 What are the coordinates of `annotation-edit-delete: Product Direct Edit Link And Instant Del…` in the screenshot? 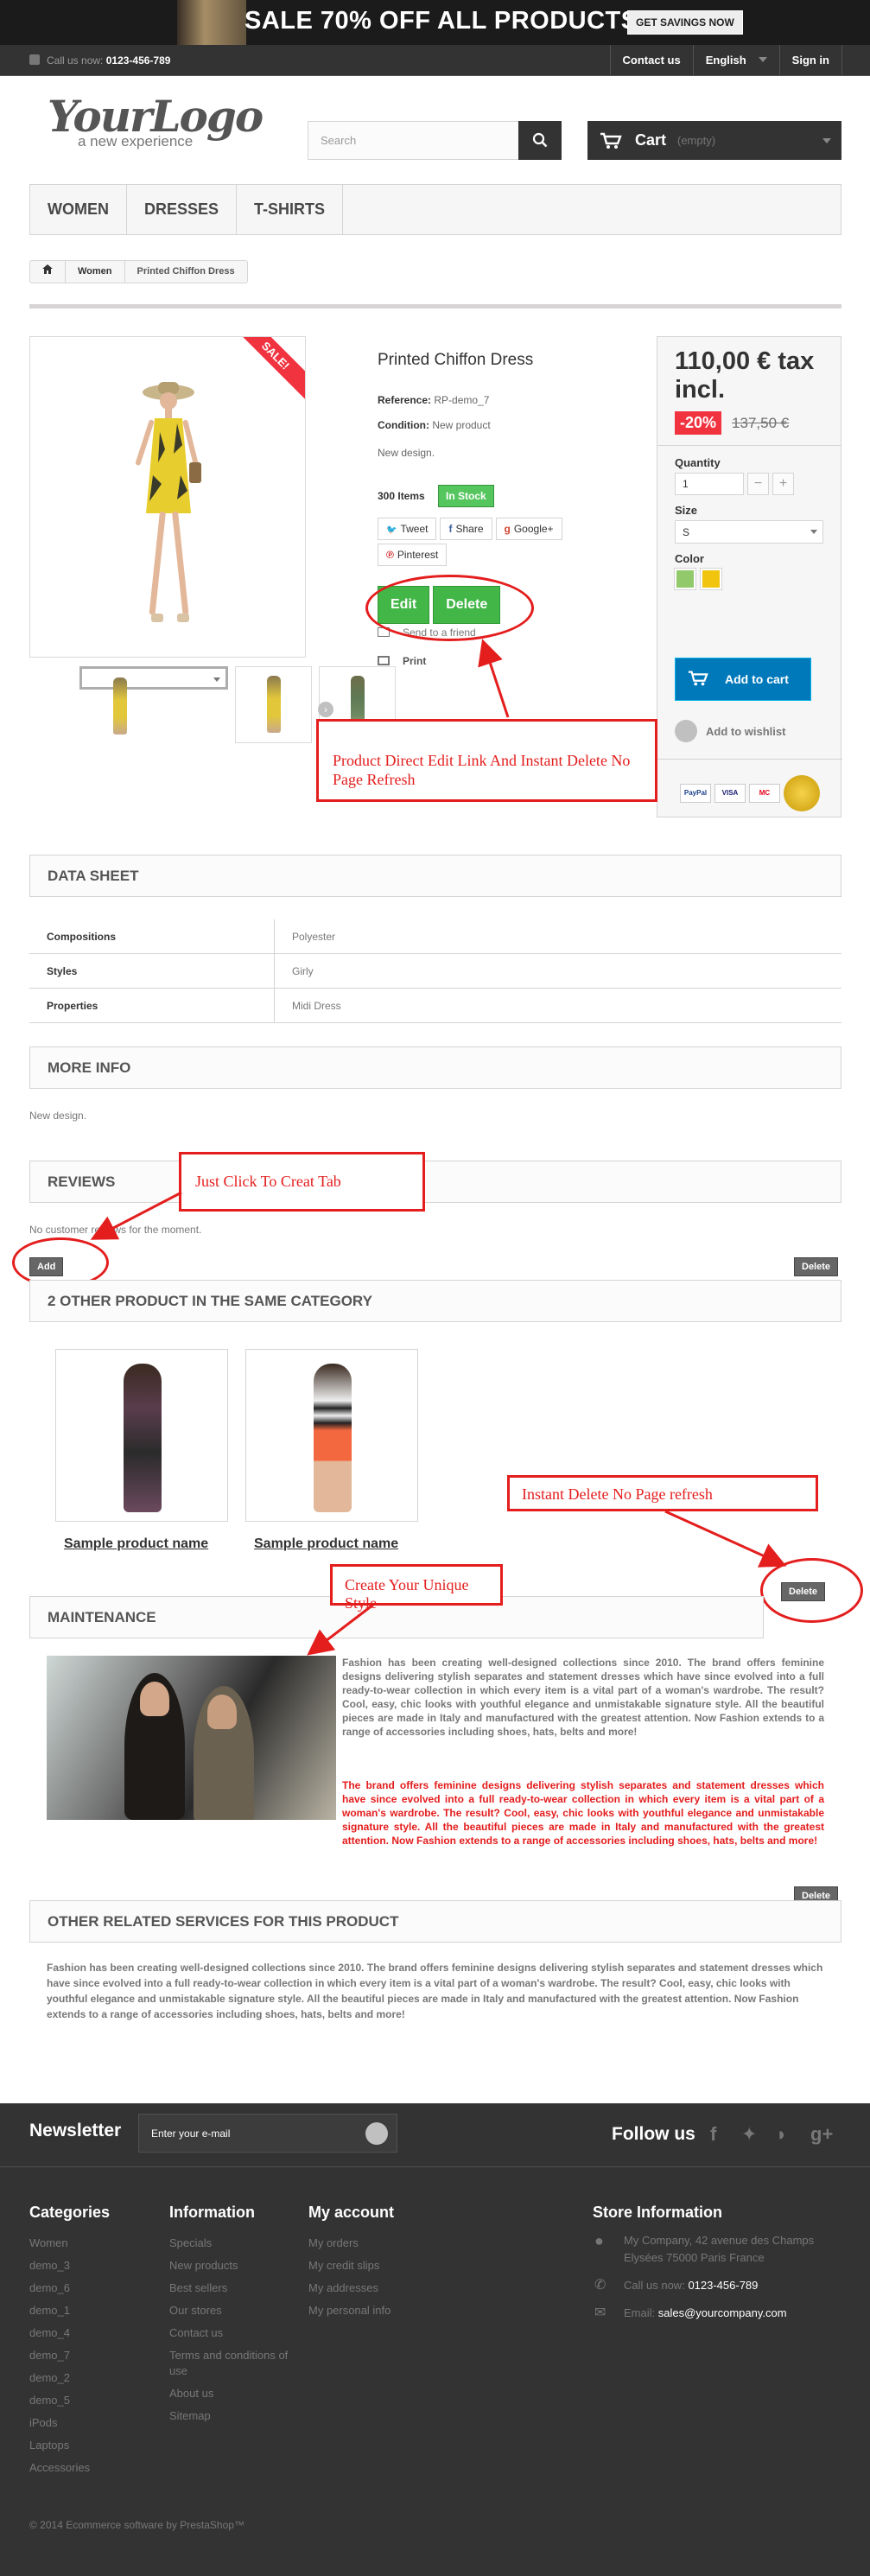 It's located at (486, 761).